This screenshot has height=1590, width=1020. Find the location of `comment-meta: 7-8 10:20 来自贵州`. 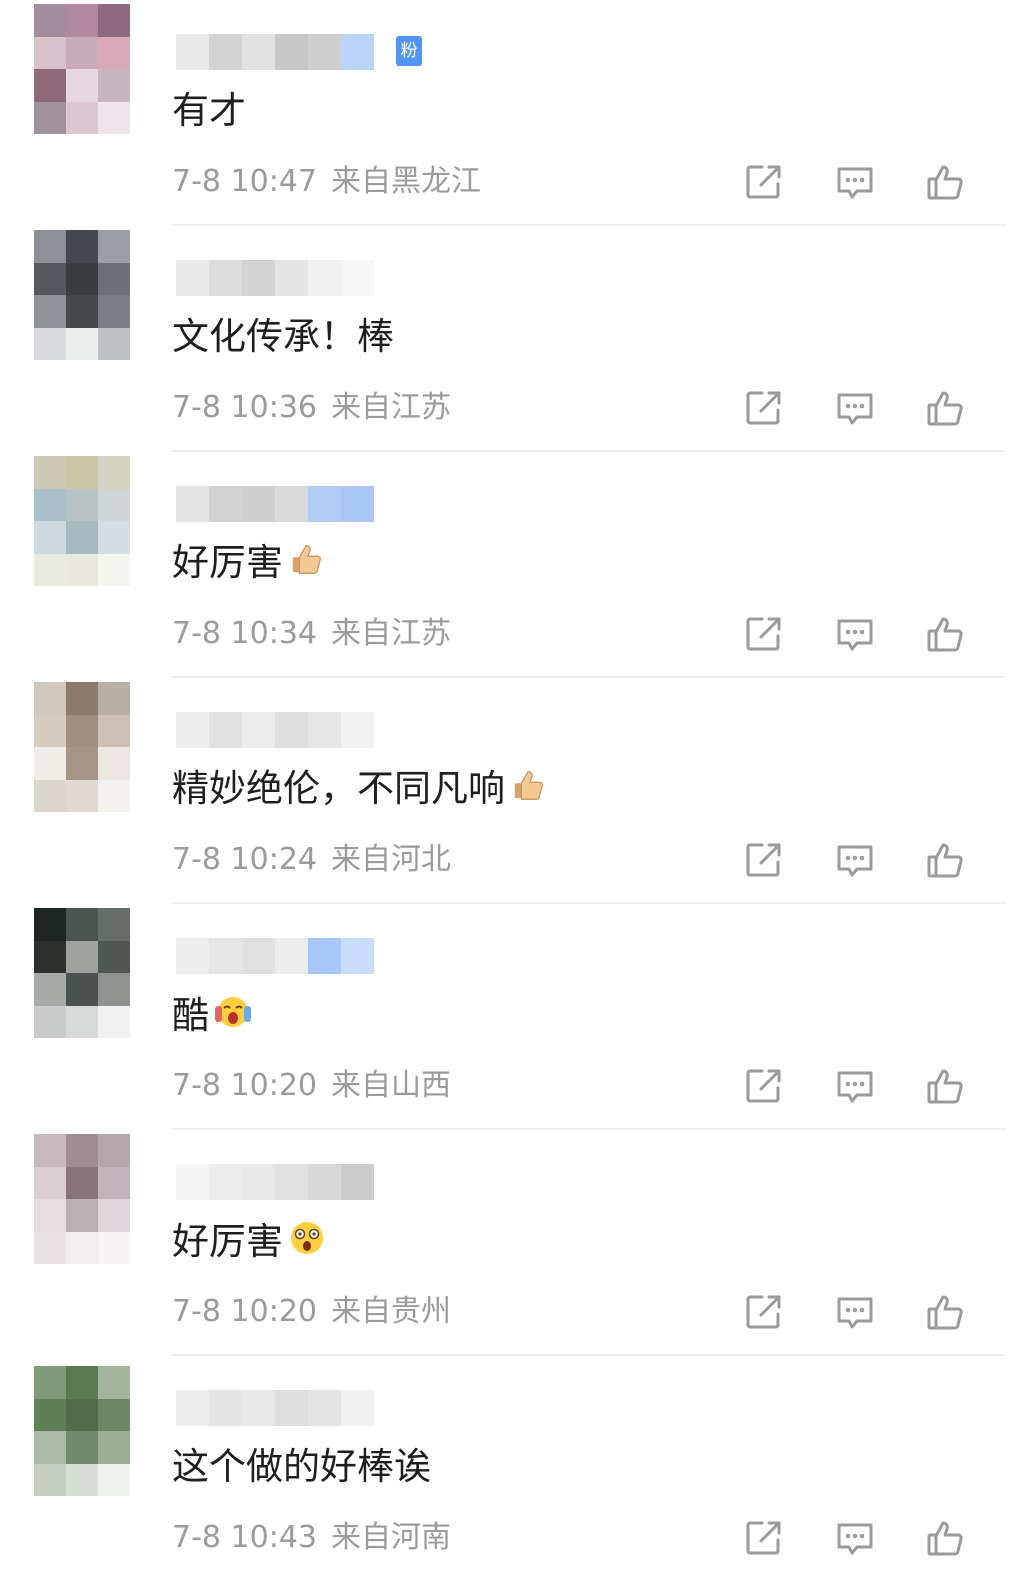

comment-meta: 7-8 10:20 来自贵州 is located at coordinates (311, 1312).